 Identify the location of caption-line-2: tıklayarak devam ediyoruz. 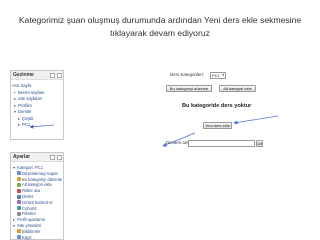
(160, 33).